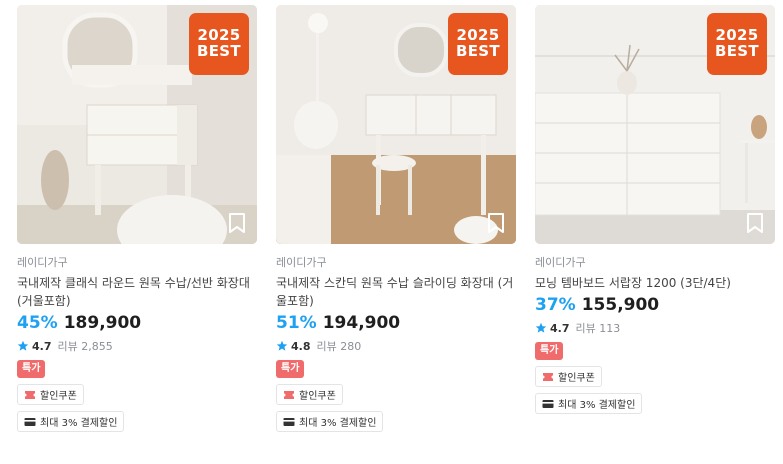 Image resolution: width=783 pixels, height=464 pixels. What do you see at coordinates (655, 283) in the screenshot?
I see `product-title: 모닝 템바보드 서랍장 1200 (3단/4단)` at bounding box center [655, 283].